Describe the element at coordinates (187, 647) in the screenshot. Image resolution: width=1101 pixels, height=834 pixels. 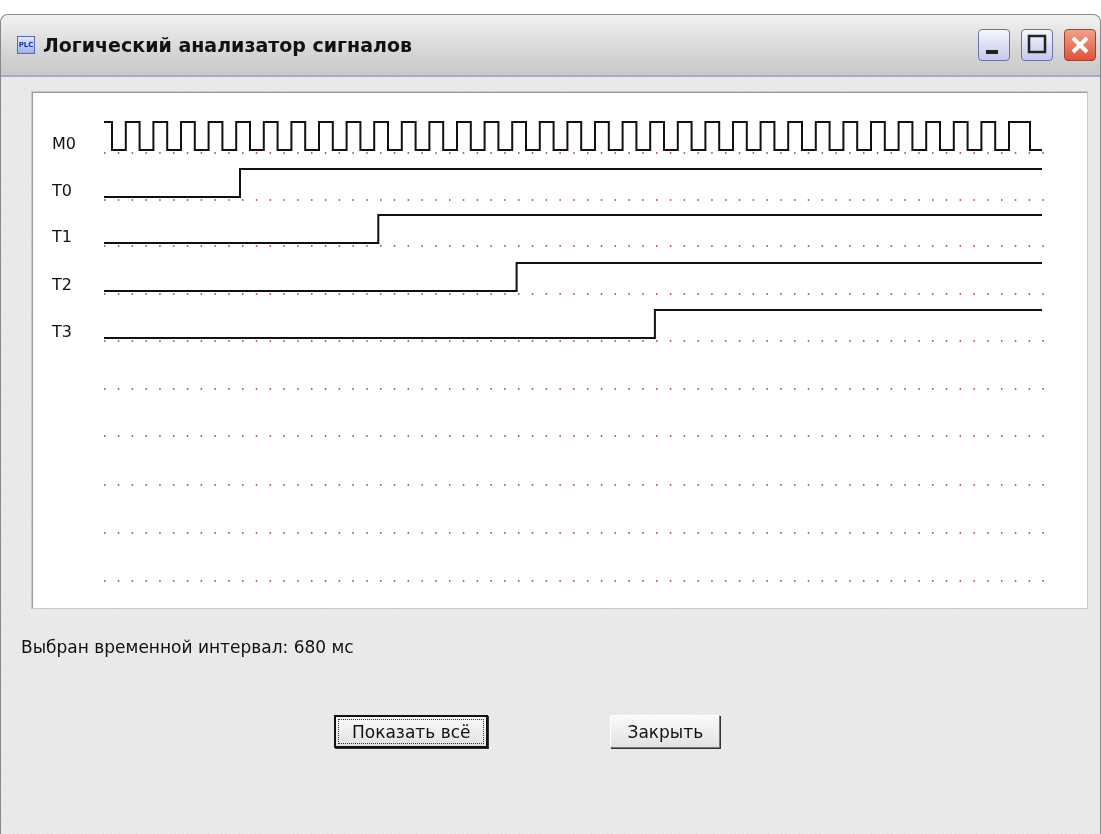
I see `status-text: Выбран временной интервал: 680 мс` at that location.